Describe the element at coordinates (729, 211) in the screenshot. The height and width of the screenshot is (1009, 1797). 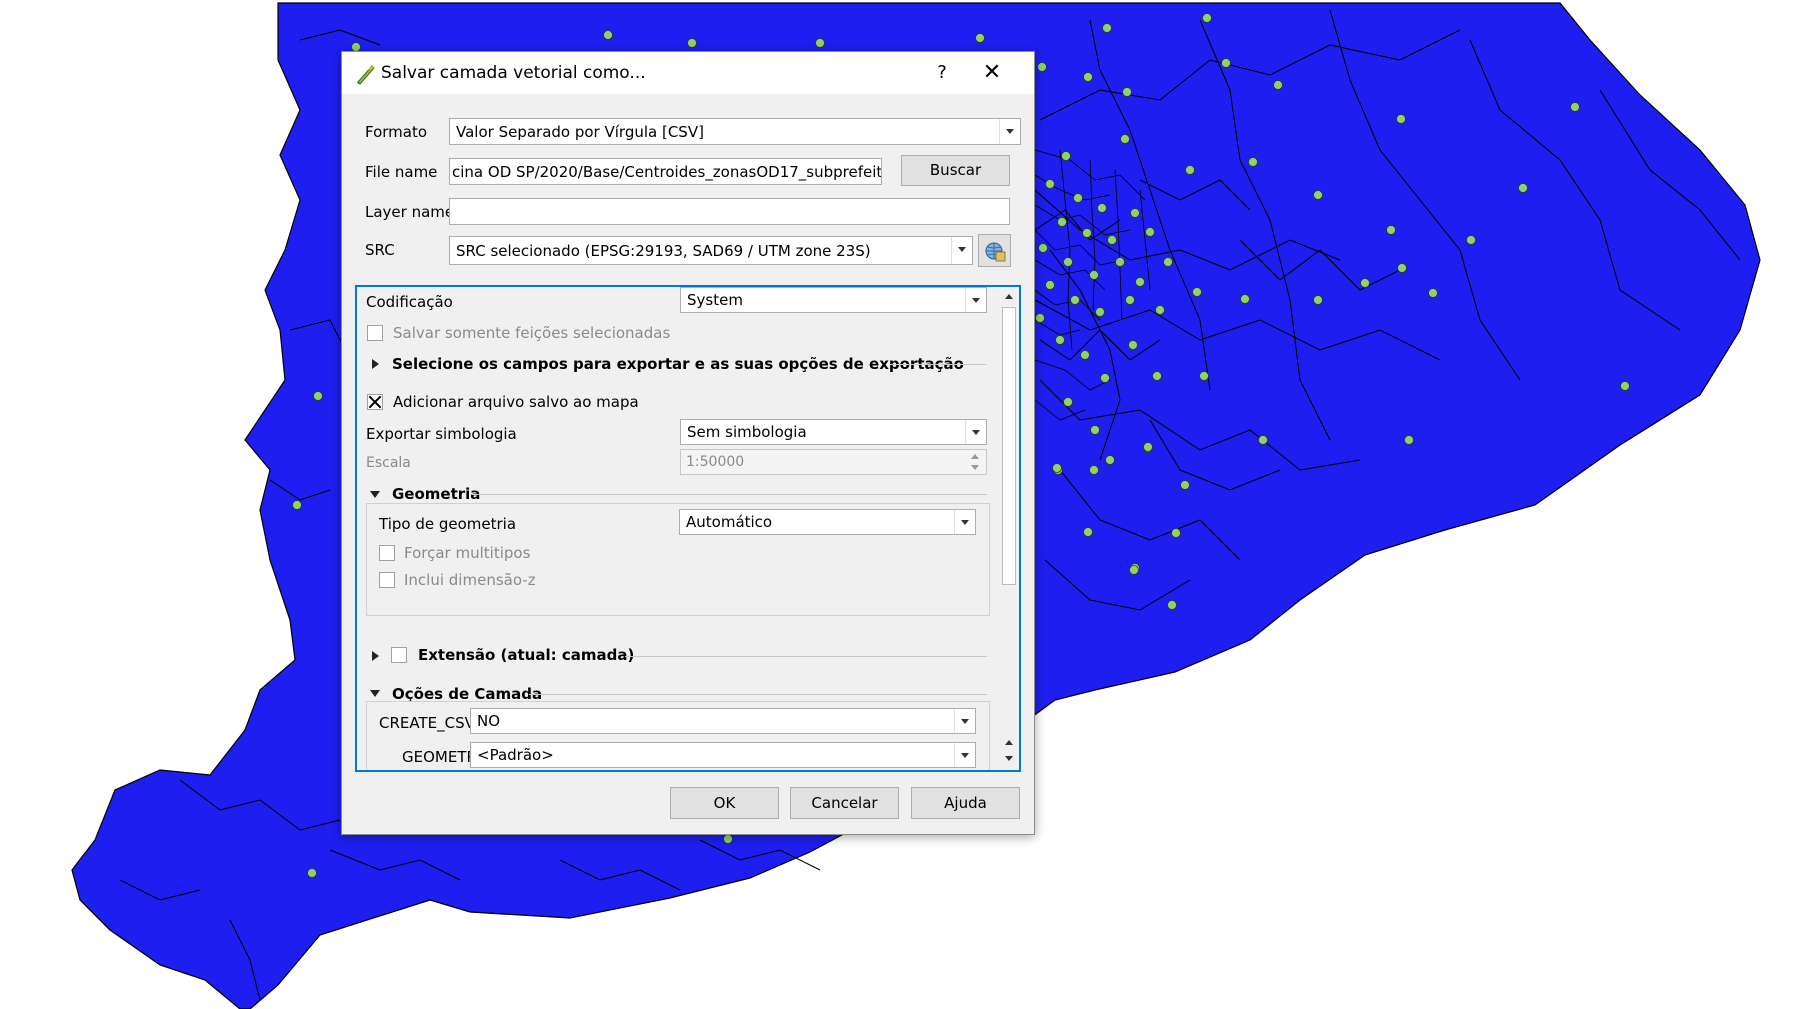
I see `layername-input` at that location.